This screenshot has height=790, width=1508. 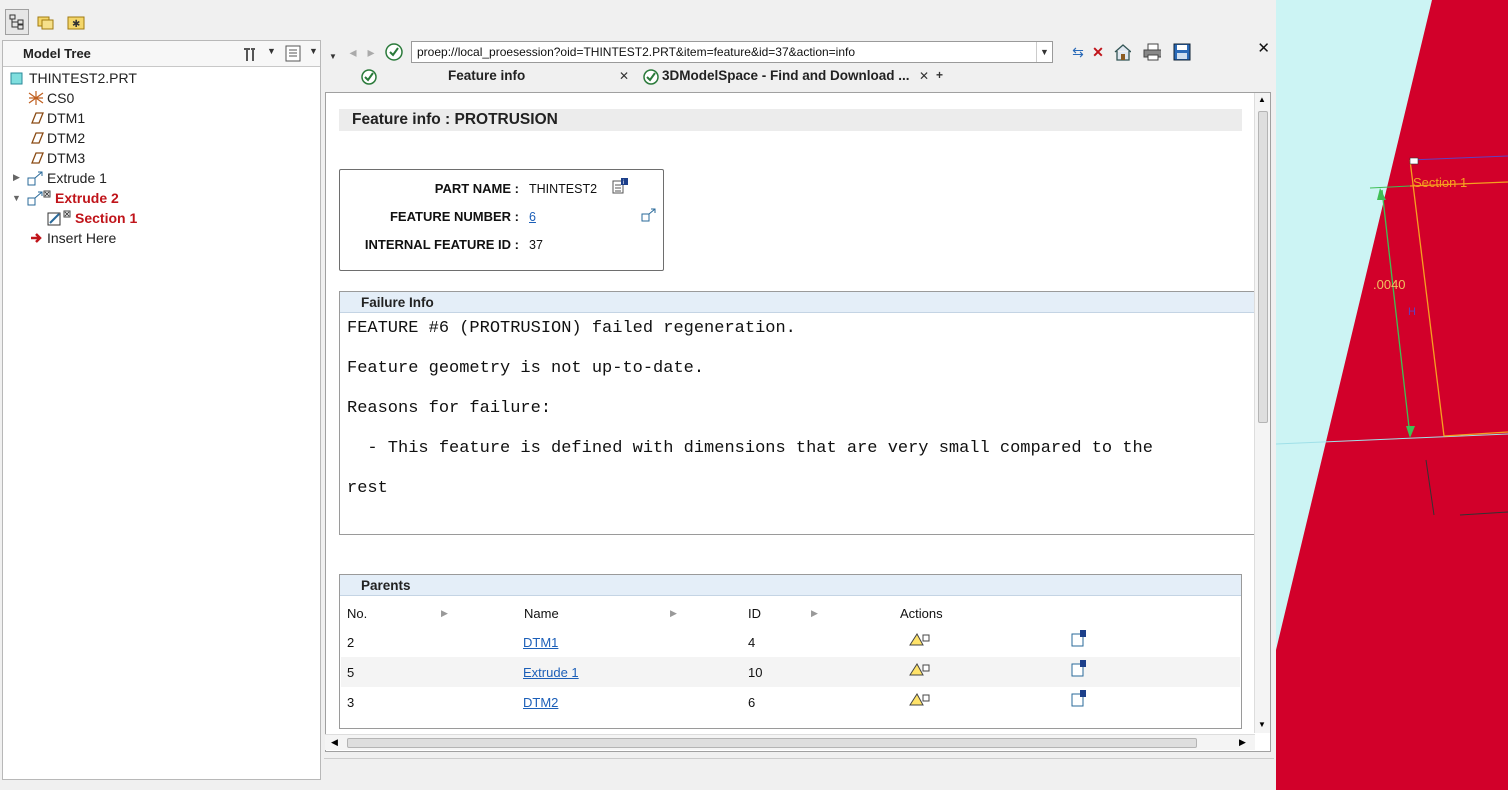 I want to click on scroll-down-icon: ▼, so click(x=1262, y=724).